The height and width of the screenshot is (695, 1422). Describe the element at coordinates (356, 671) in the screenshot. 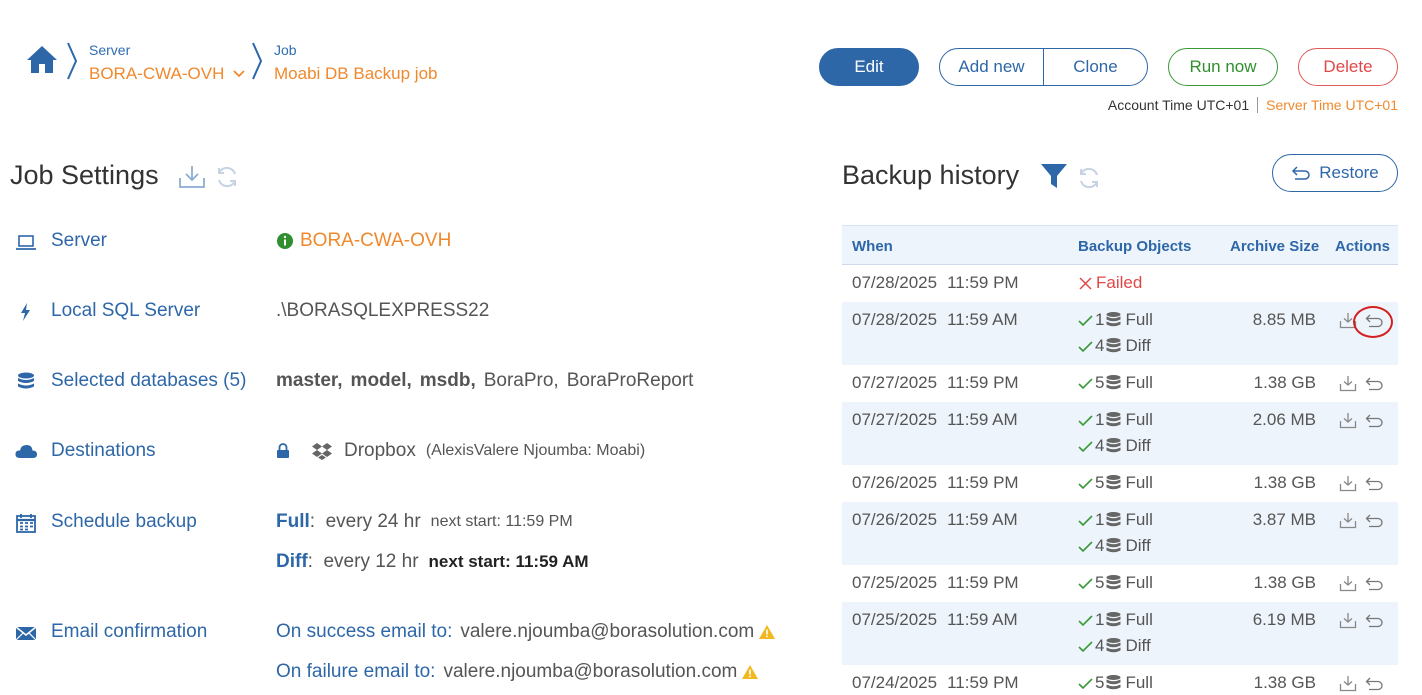

I see `email-failure-label: On failure email to:` at that location.